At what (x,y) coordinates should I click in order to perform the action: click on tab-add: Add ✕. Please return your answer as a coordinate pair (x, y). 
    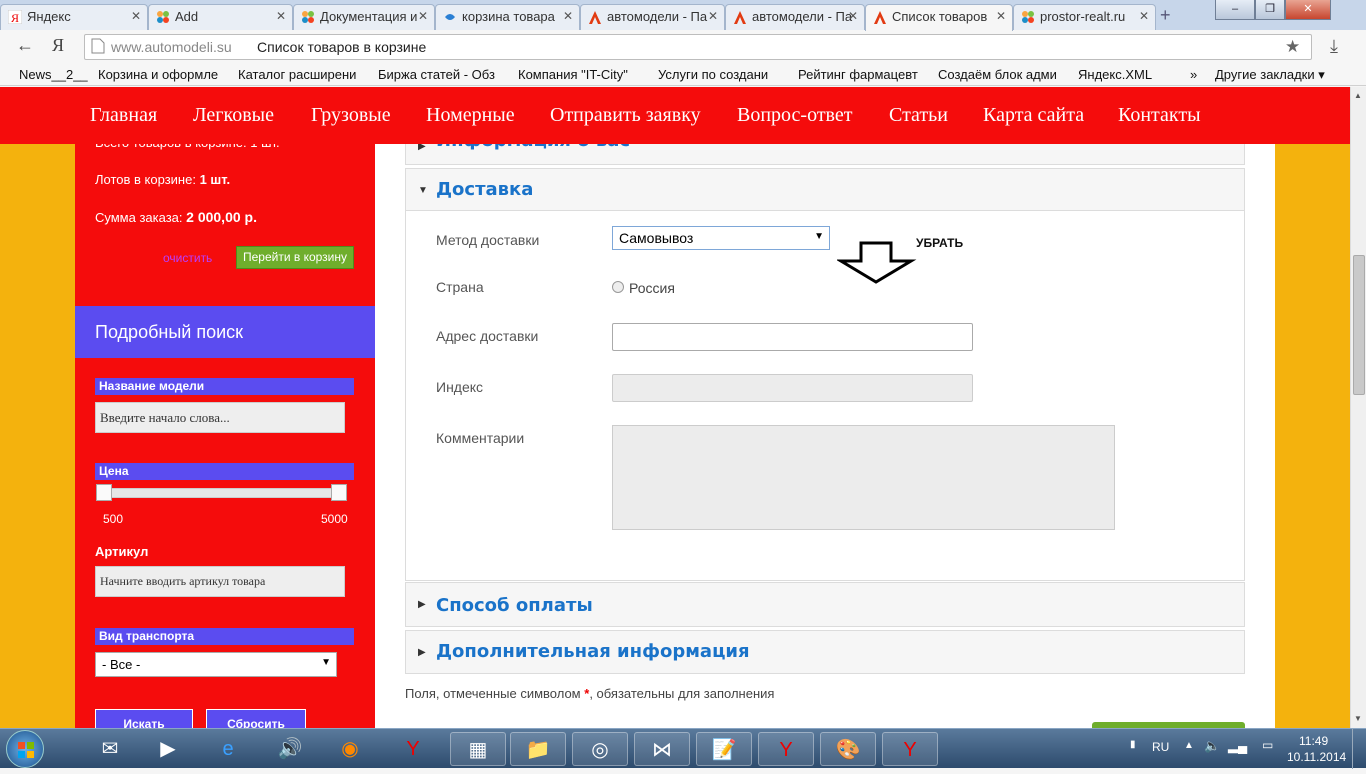
    Looking at the image, I should click on (220, 17).